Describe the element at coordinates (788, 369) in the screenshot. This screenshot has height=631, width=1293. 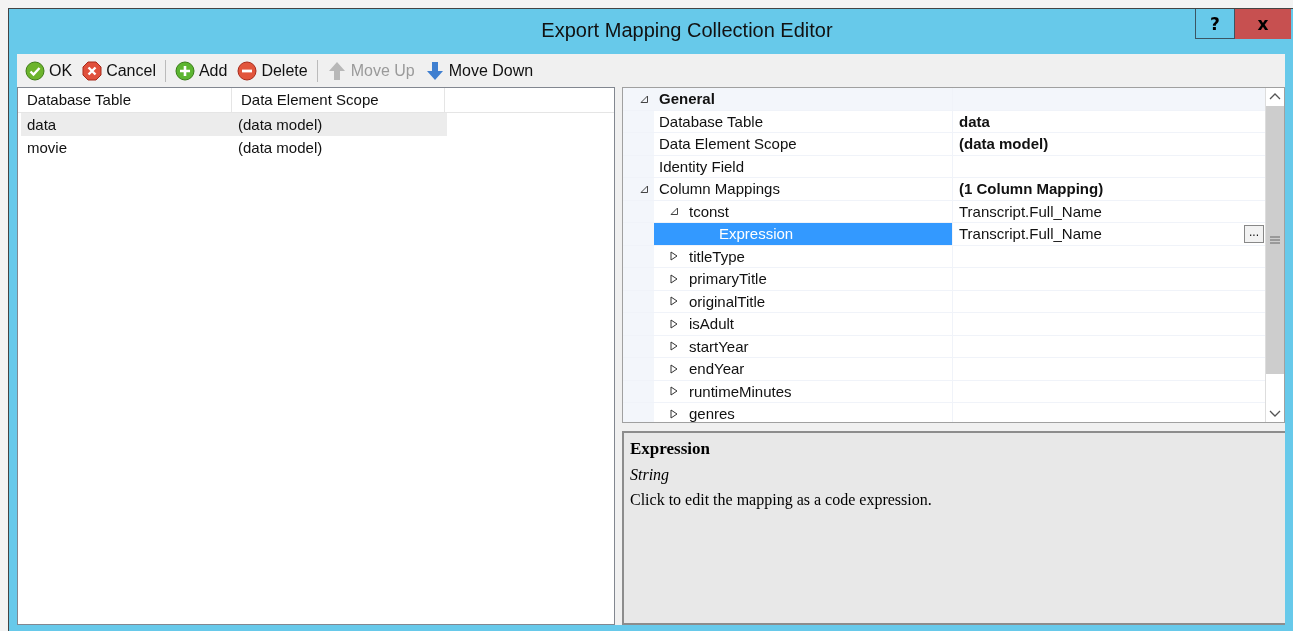
I see `property-label: endYear` at that location.